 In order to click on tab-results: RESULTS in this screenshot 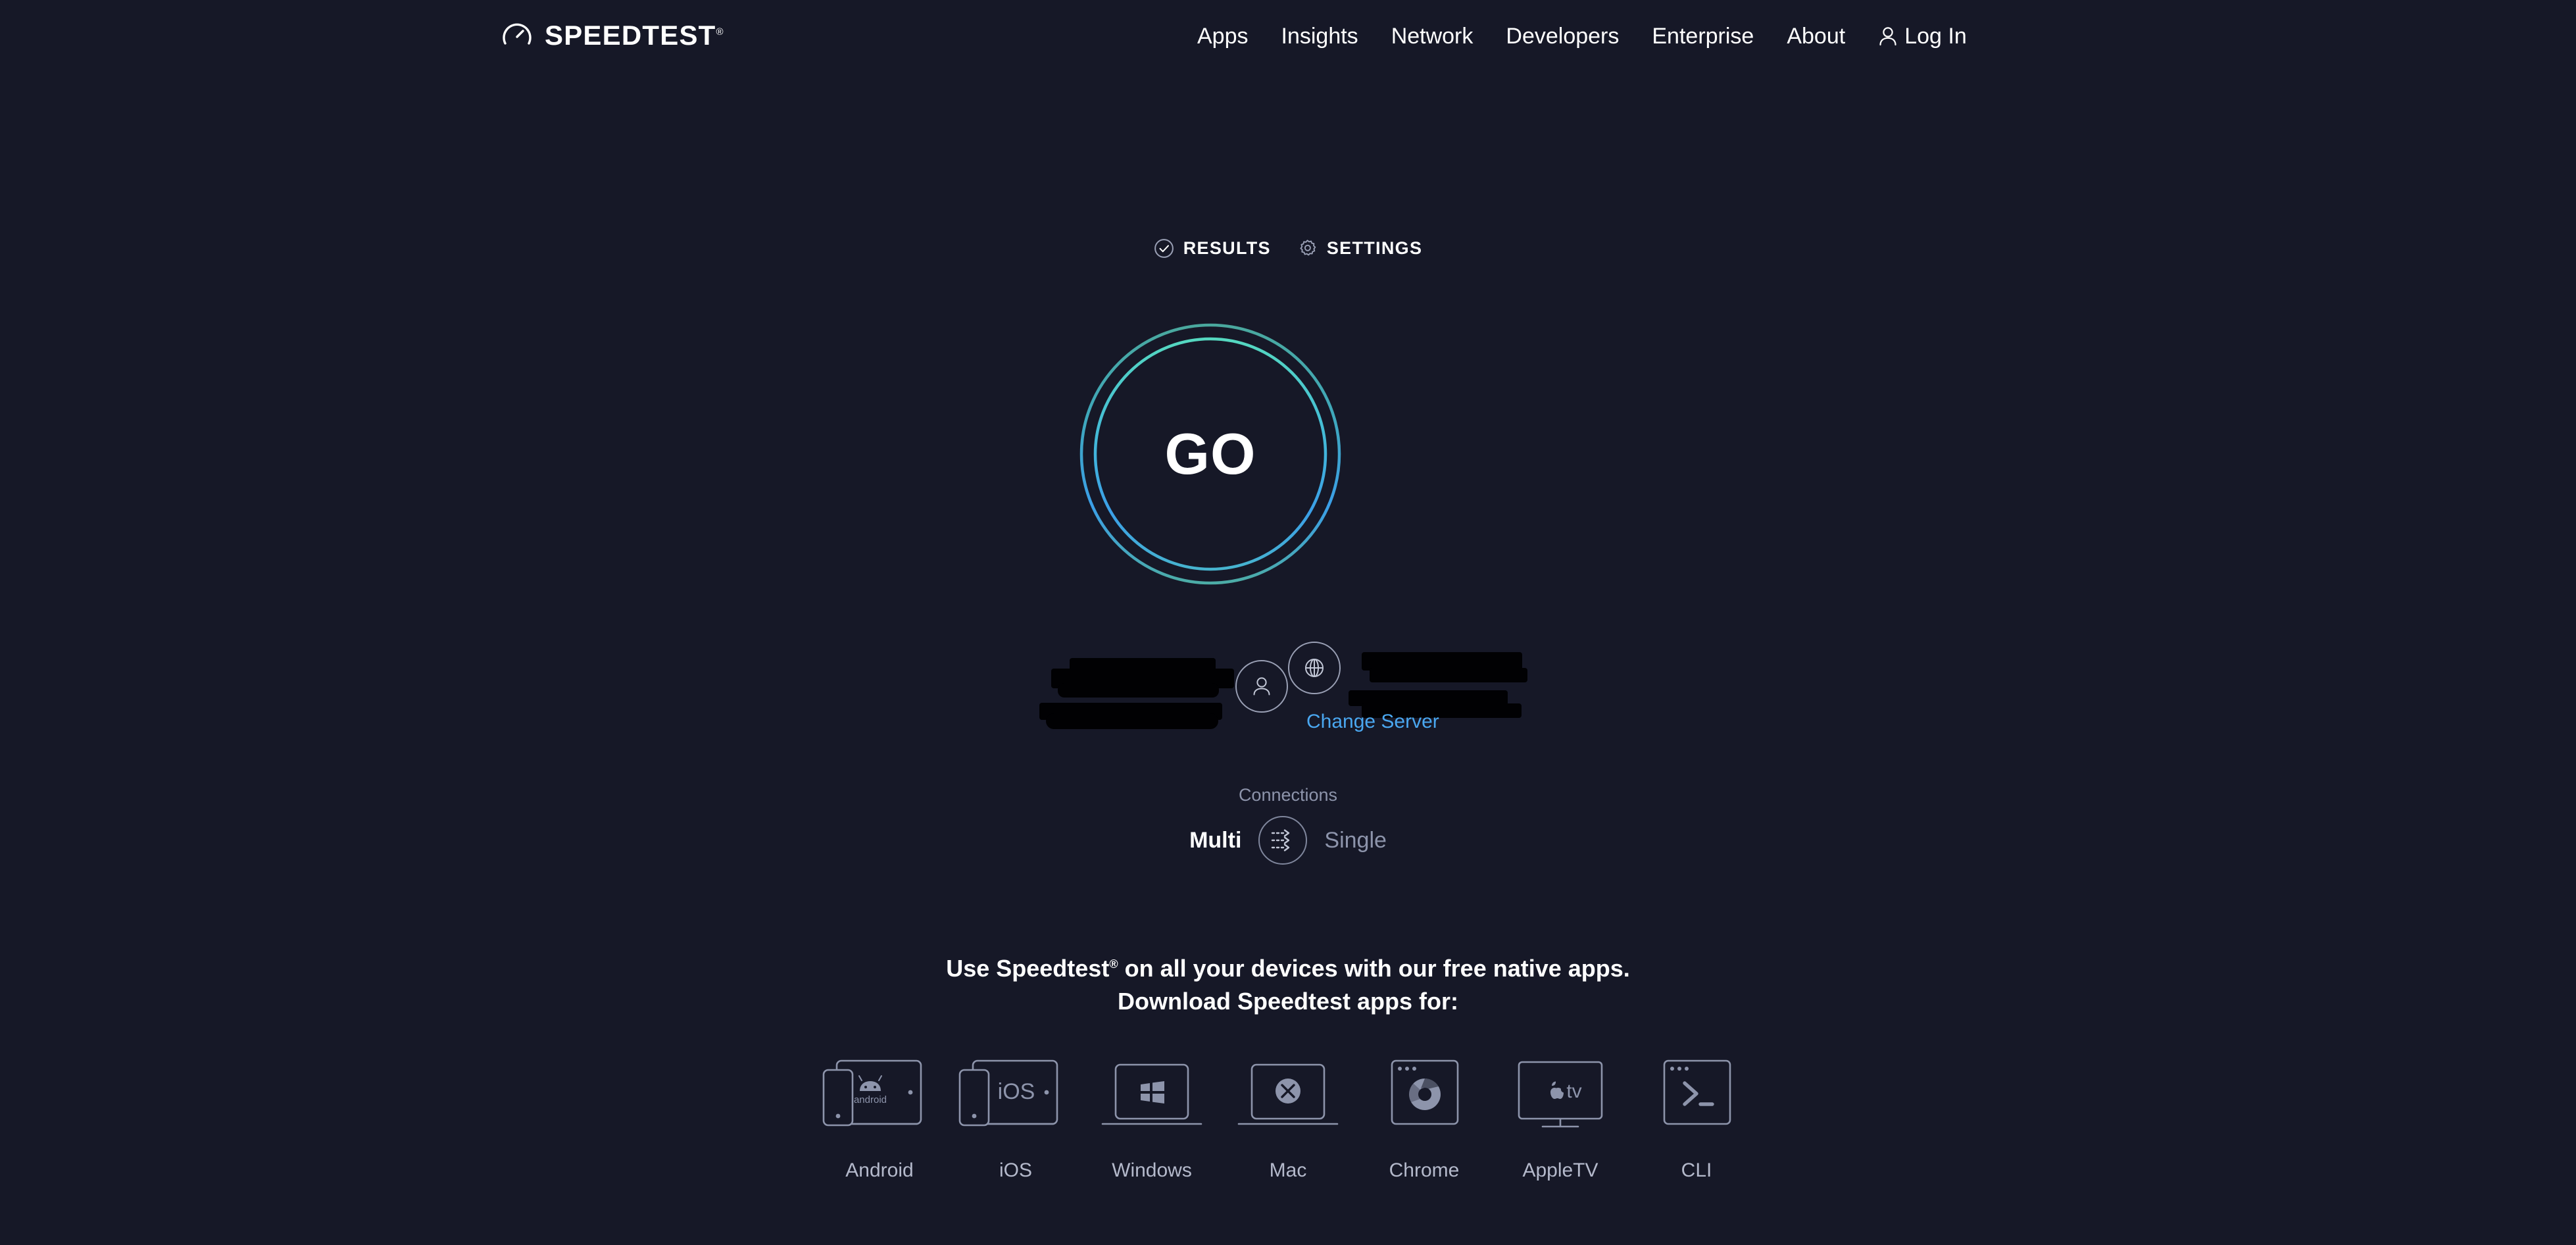, I will do `click(1212, 248)`.